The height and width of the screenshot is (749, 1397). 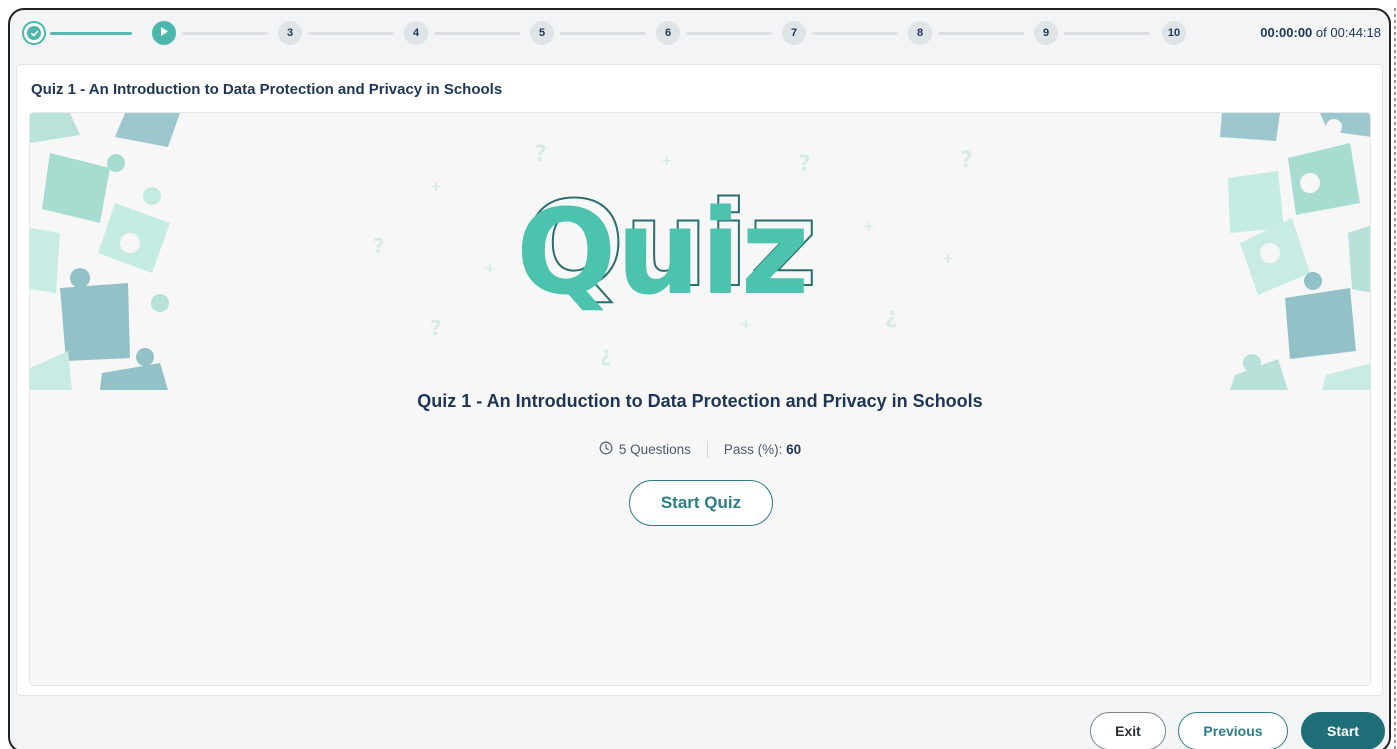 I want to click on step-10: 10, so click(x=1174, y=33).